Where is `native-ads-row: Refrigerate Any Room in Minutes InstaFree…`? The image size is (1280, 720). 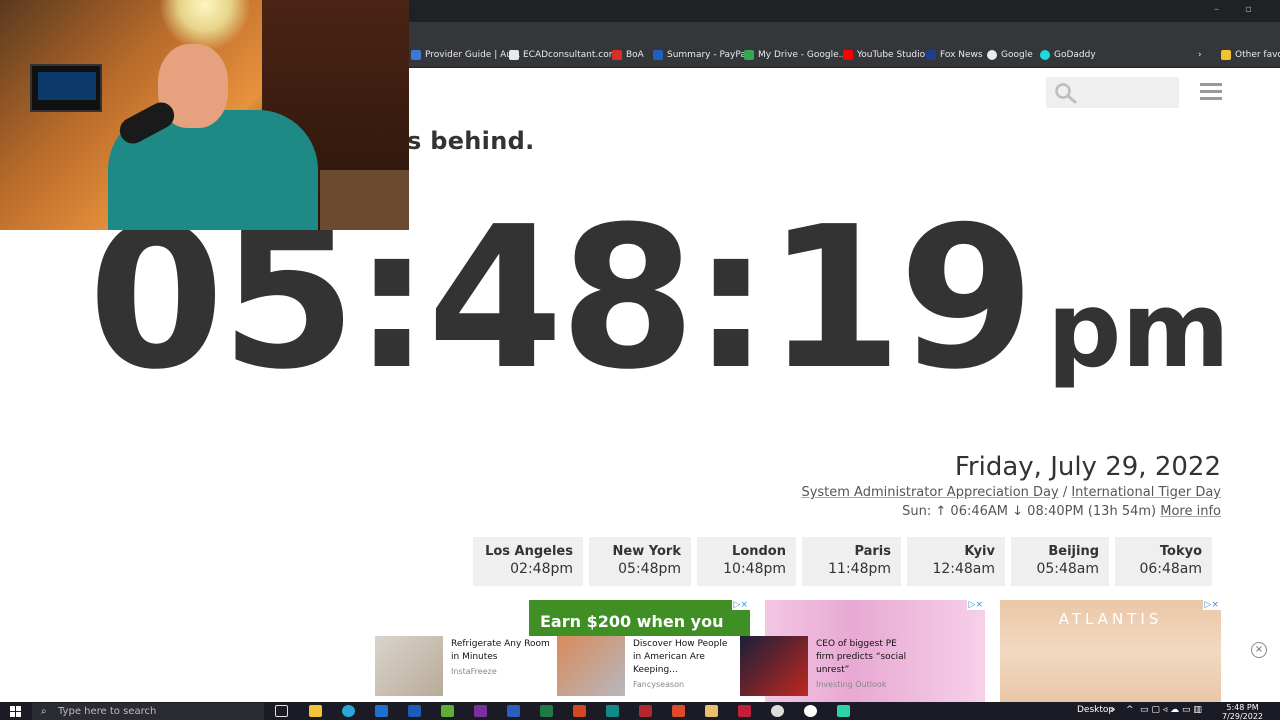 native-ads-row: Refrigerate Any Room in Minutes InstaFree… is located at coordinates (643, 667).